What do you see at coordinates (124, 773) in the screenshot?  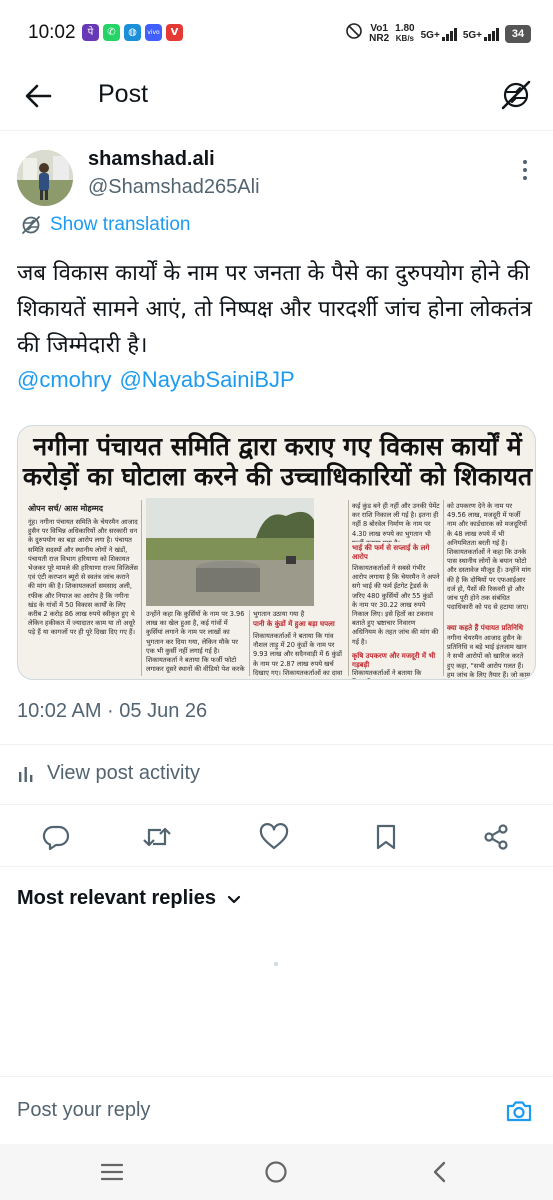 I see `view-post-activity-label: View post activity` at bounding box center [124, 773].